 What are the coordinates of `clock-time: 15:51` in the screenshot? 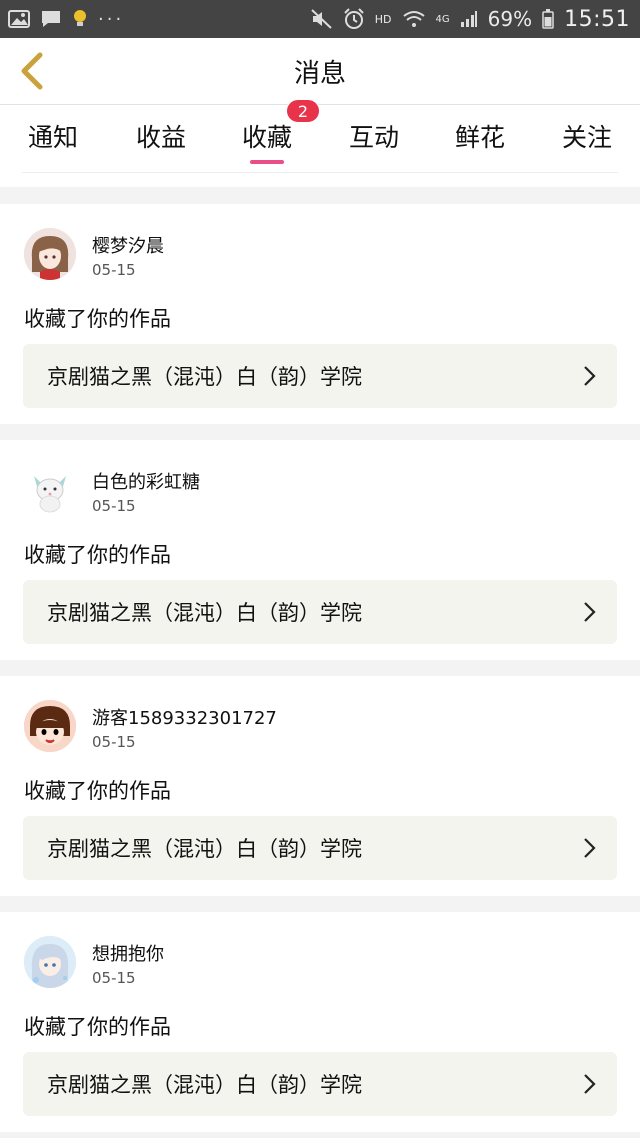 It's located at (597, 19).